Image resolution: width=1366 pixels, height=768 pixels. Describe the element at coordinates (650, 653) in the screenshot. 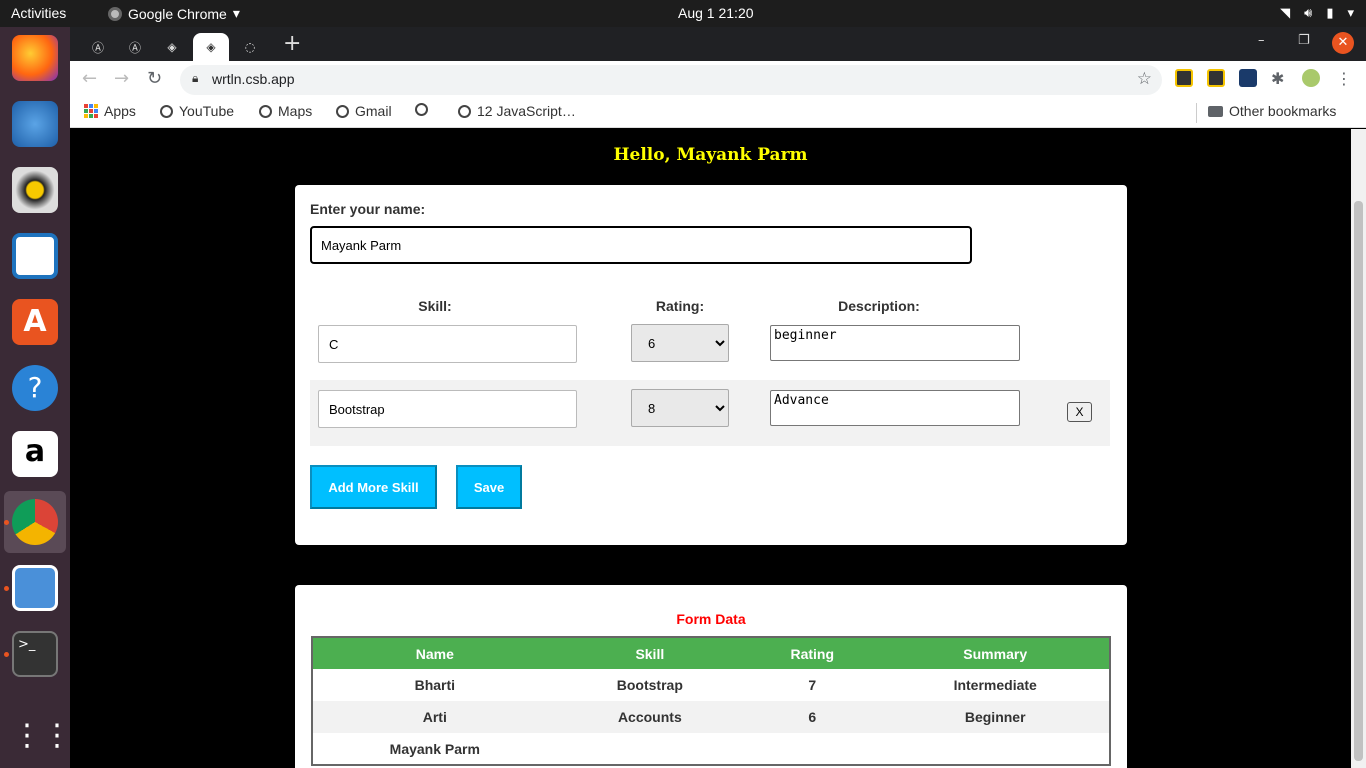

I see `column-header: Skill` at that location.